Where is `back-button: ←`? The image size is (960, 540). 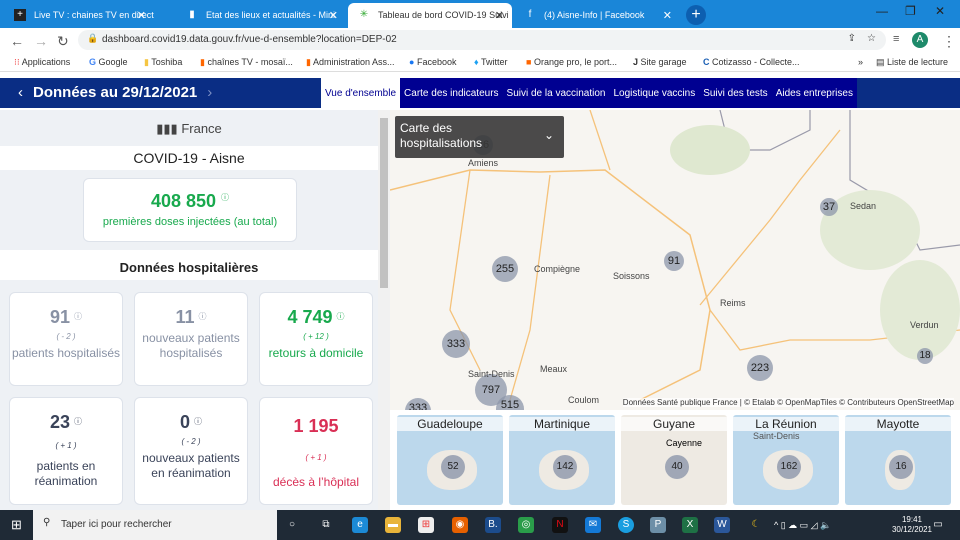
back-button: ← is located at coordinates (17, 41).